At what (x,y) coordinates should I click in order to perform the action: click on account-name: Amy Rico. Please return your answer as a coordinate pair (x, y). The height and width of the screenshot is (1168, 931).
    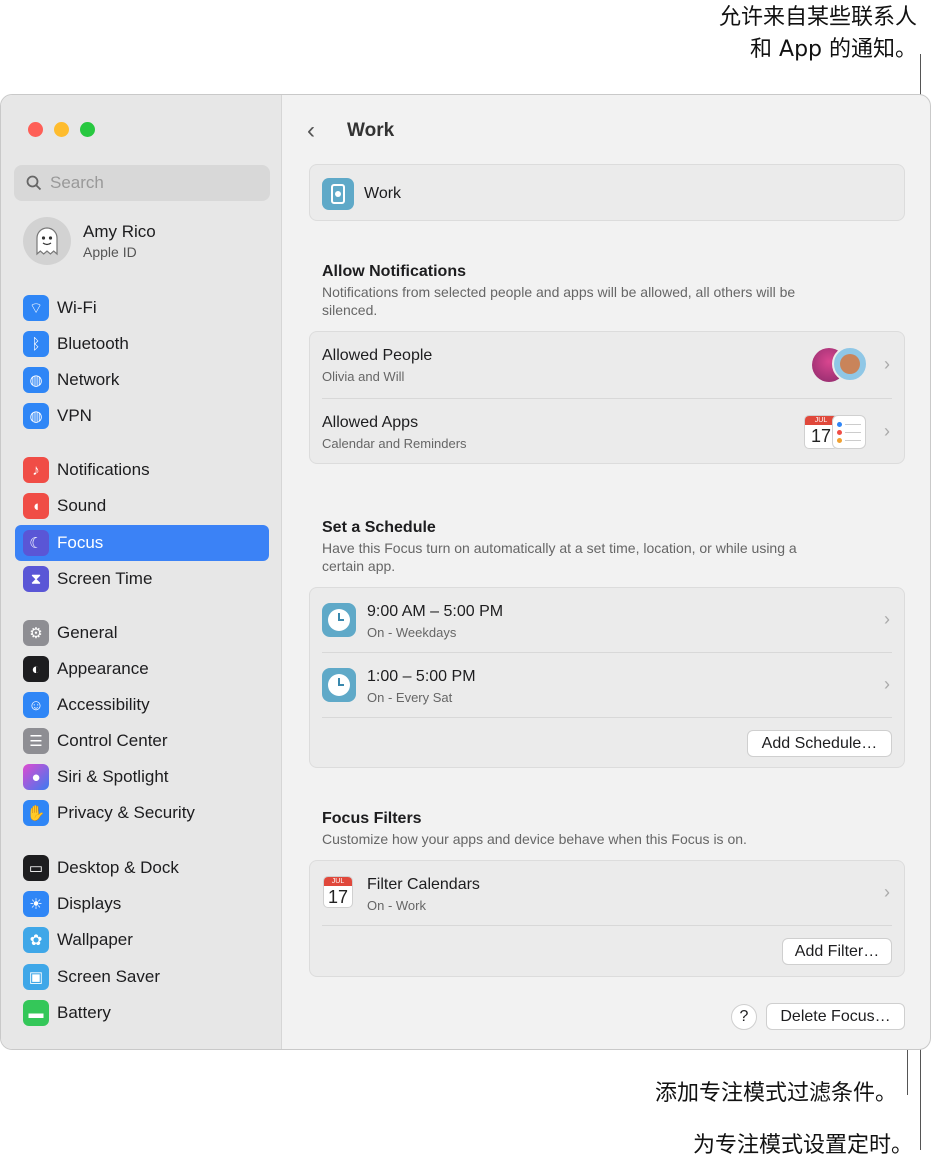
    Looking at the image, I should click on (119, 231).